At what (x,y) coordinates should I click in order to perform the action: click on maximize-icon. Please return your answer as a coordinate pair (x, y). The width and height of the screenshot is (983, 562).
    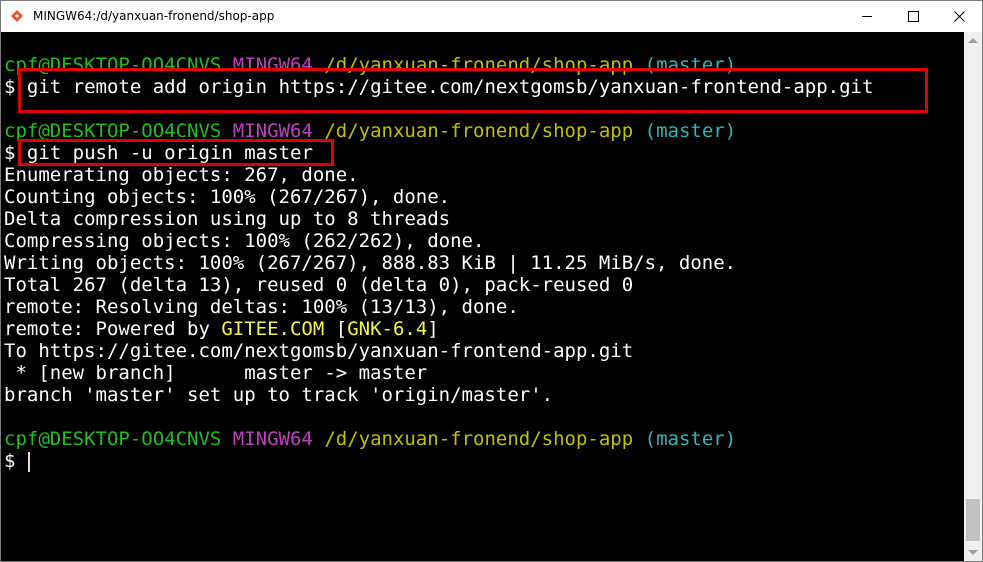
    Looking at the image, I should click on (913, 16).